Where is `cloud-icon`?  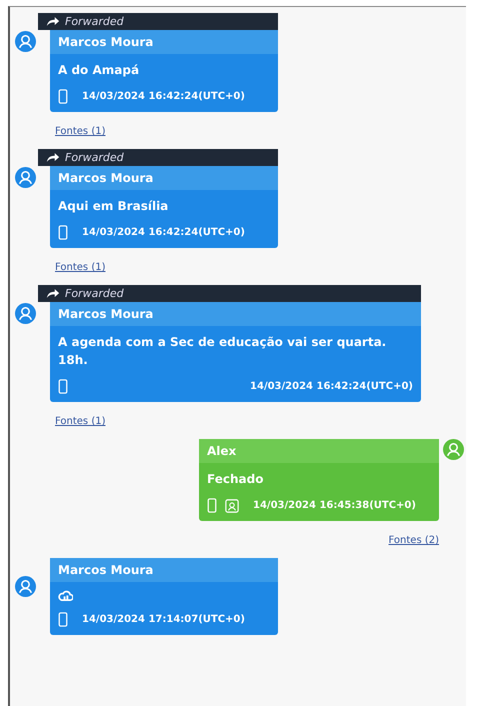
cloud-icon is located at coordinates (65, 595).